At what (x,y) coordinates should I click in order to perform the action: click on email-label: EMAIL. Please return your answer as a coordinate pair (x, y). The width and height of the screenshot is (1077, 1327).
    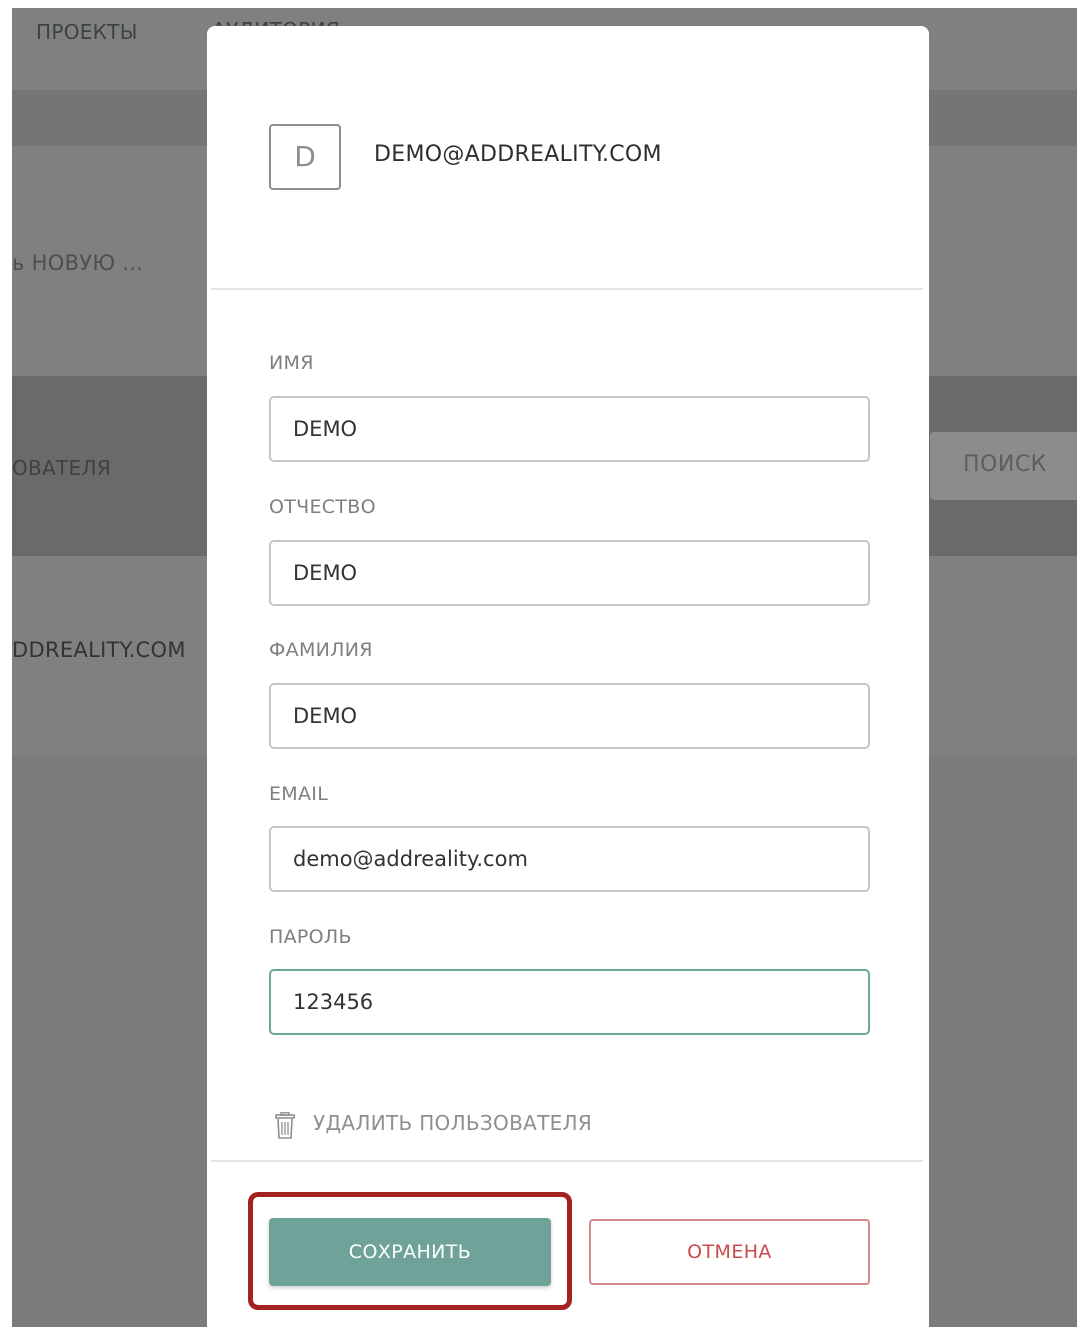
    Looking at the image, I should click on (299, 794).